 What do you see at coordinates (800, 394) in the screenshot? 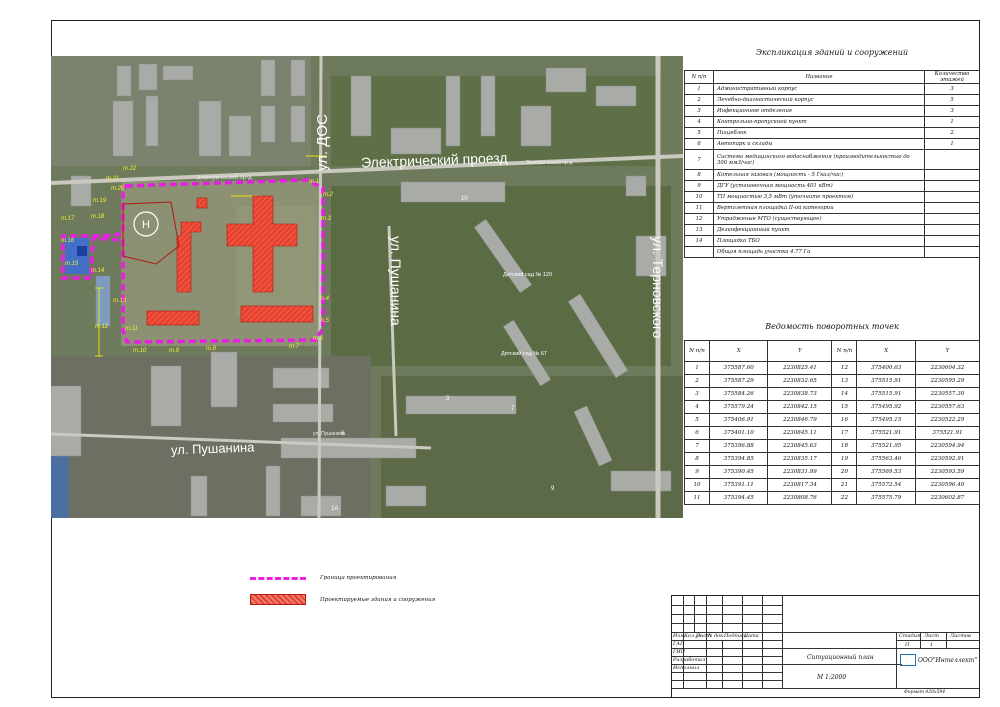
I see `turning-point-cell: 2230838.73` at bounding box center [800, 394].